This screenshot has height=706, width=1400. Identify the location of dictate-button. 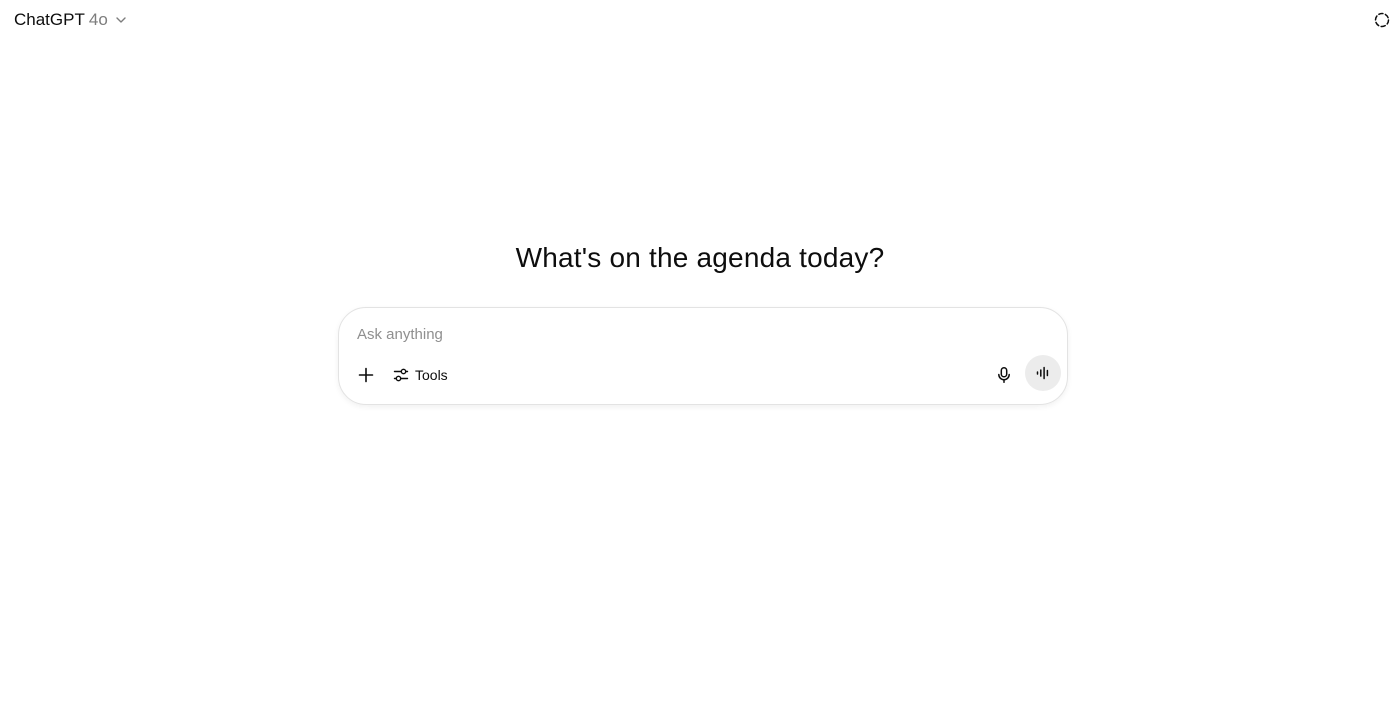
(1004, 375).